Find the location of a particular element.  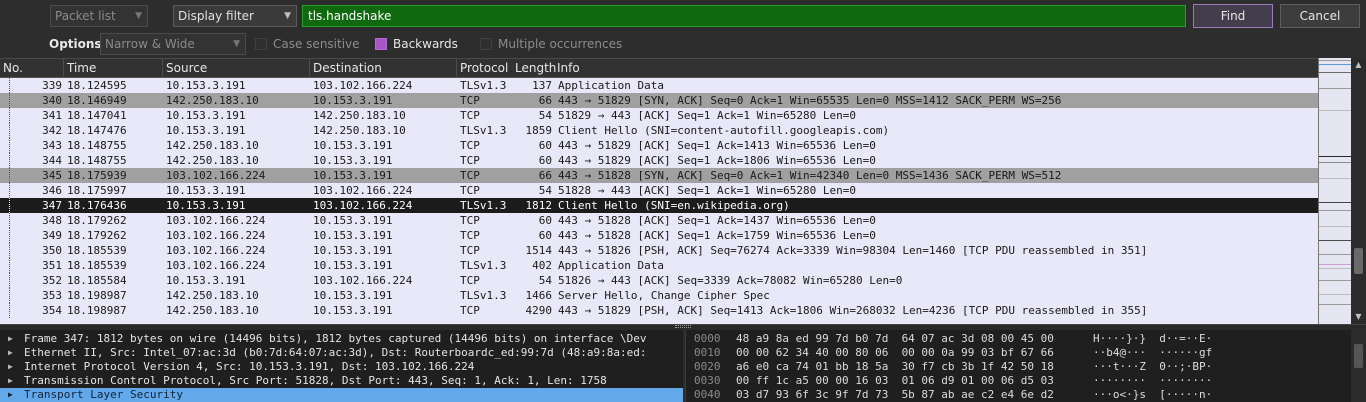

column-header-length: Length is located at coordinates (534, 68).